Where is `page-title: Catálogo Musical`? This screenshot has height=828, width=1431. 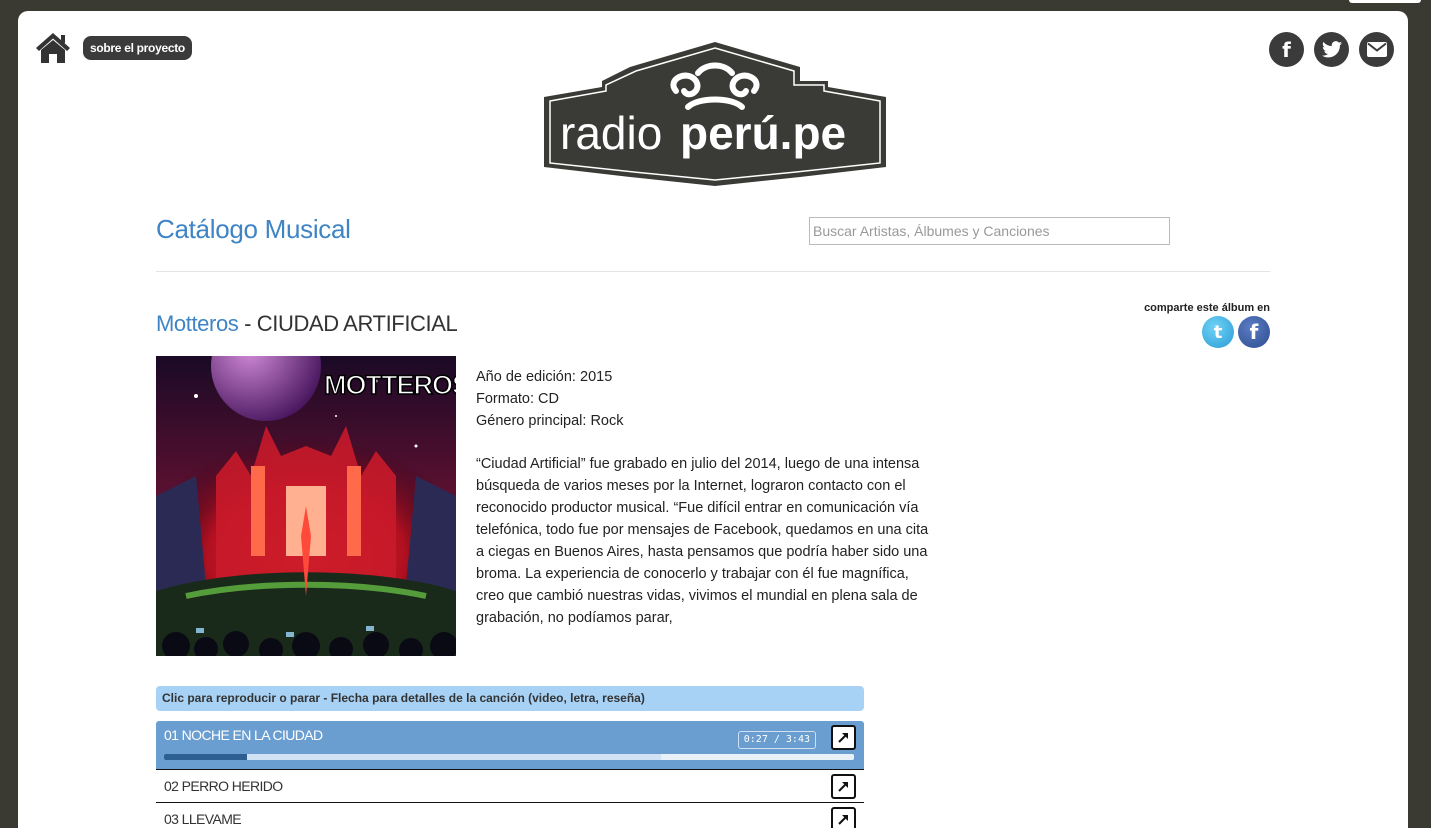 page-title: Catálogo Musical is located at coordinates (253, 229).